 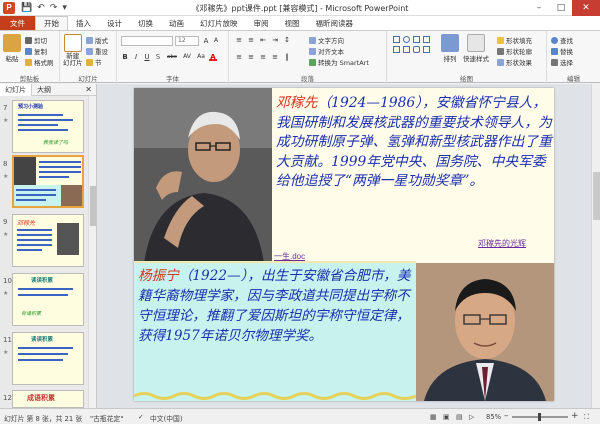 I want to click on strikethrough-button: abc, so click(x=172, y=57).